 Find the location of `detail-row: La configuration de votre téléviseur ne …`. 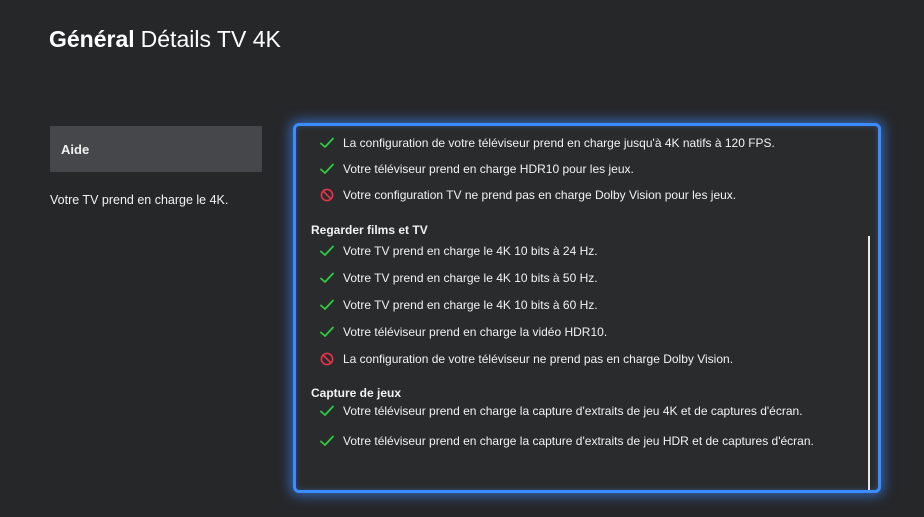

detail-row: La configuration de votre téléviseur ne … is located at coordinates (581, 359).